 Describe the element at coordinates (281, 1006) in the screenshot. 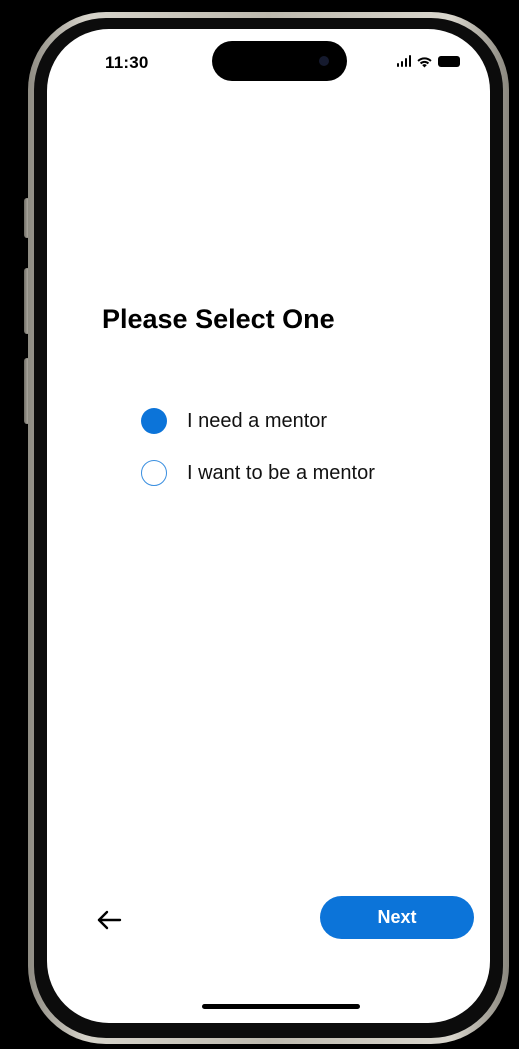

I see `home-indicator` at that location.